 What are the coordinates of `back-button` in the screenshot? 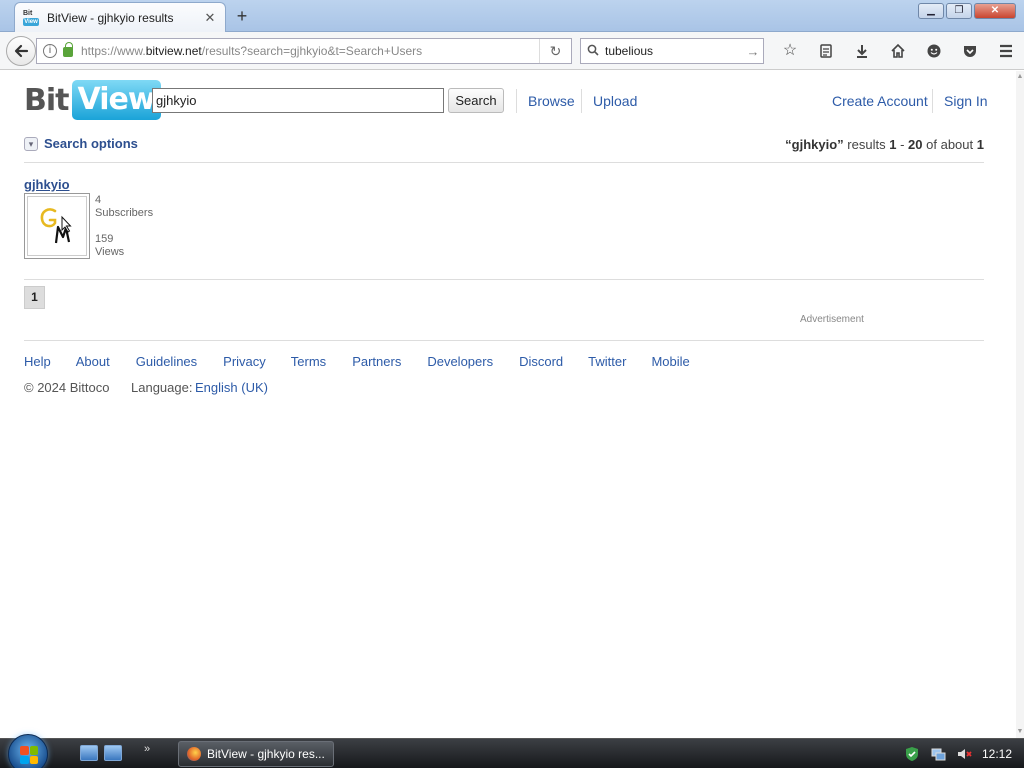 It's located at (21, 51).